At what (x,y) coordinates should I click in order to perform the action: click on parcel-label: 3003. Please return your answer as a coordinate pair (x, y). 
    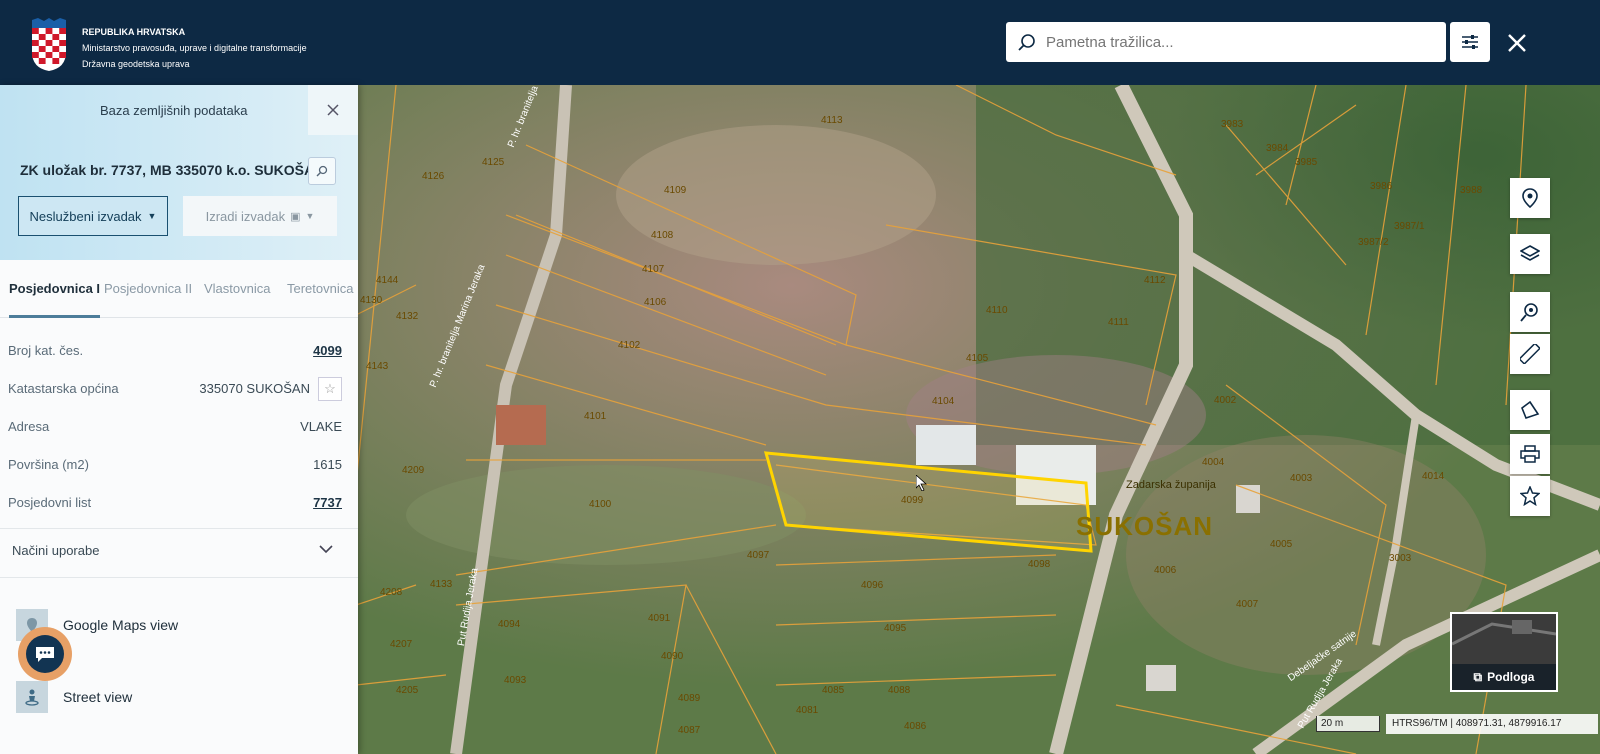
    Looking at the image, I should click on (1400, 558).